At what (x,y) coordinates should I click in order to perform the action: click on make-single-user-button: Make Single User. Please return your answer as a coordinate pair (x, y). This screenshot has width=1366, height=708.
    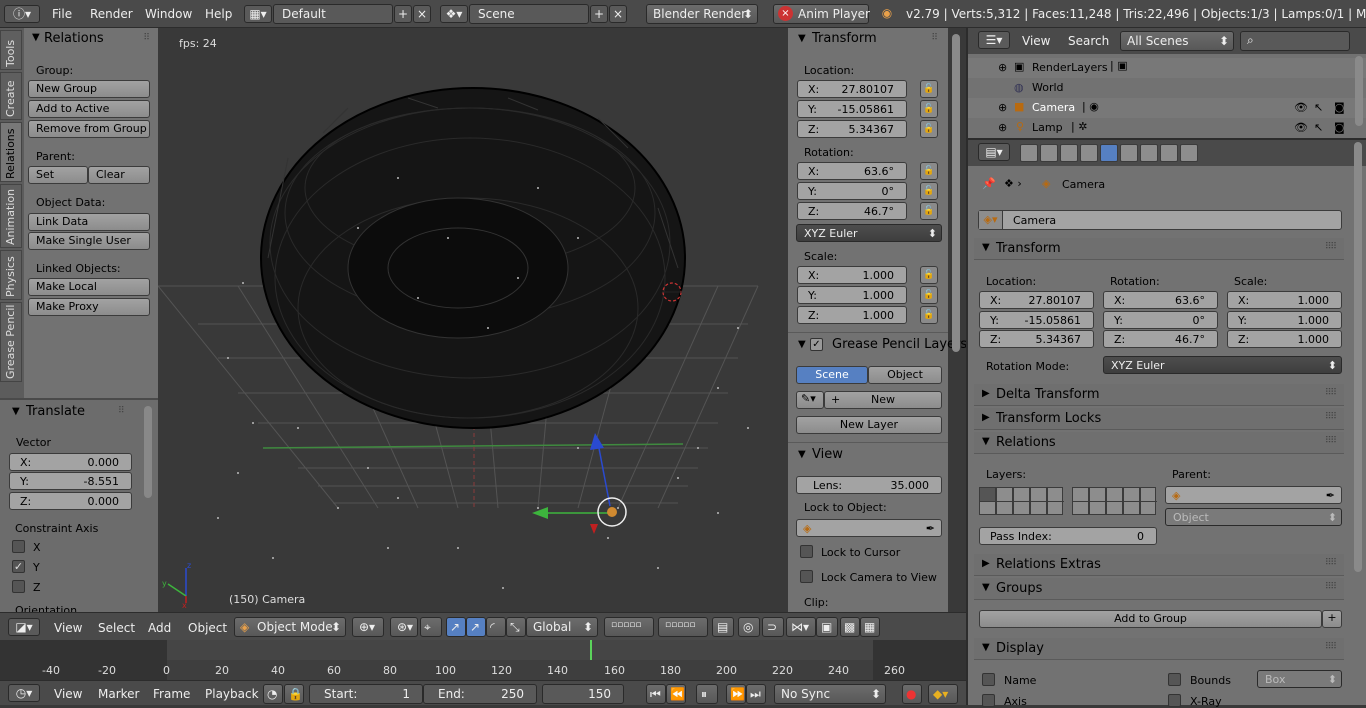
    Looking at the image, I should click on (89, 241).